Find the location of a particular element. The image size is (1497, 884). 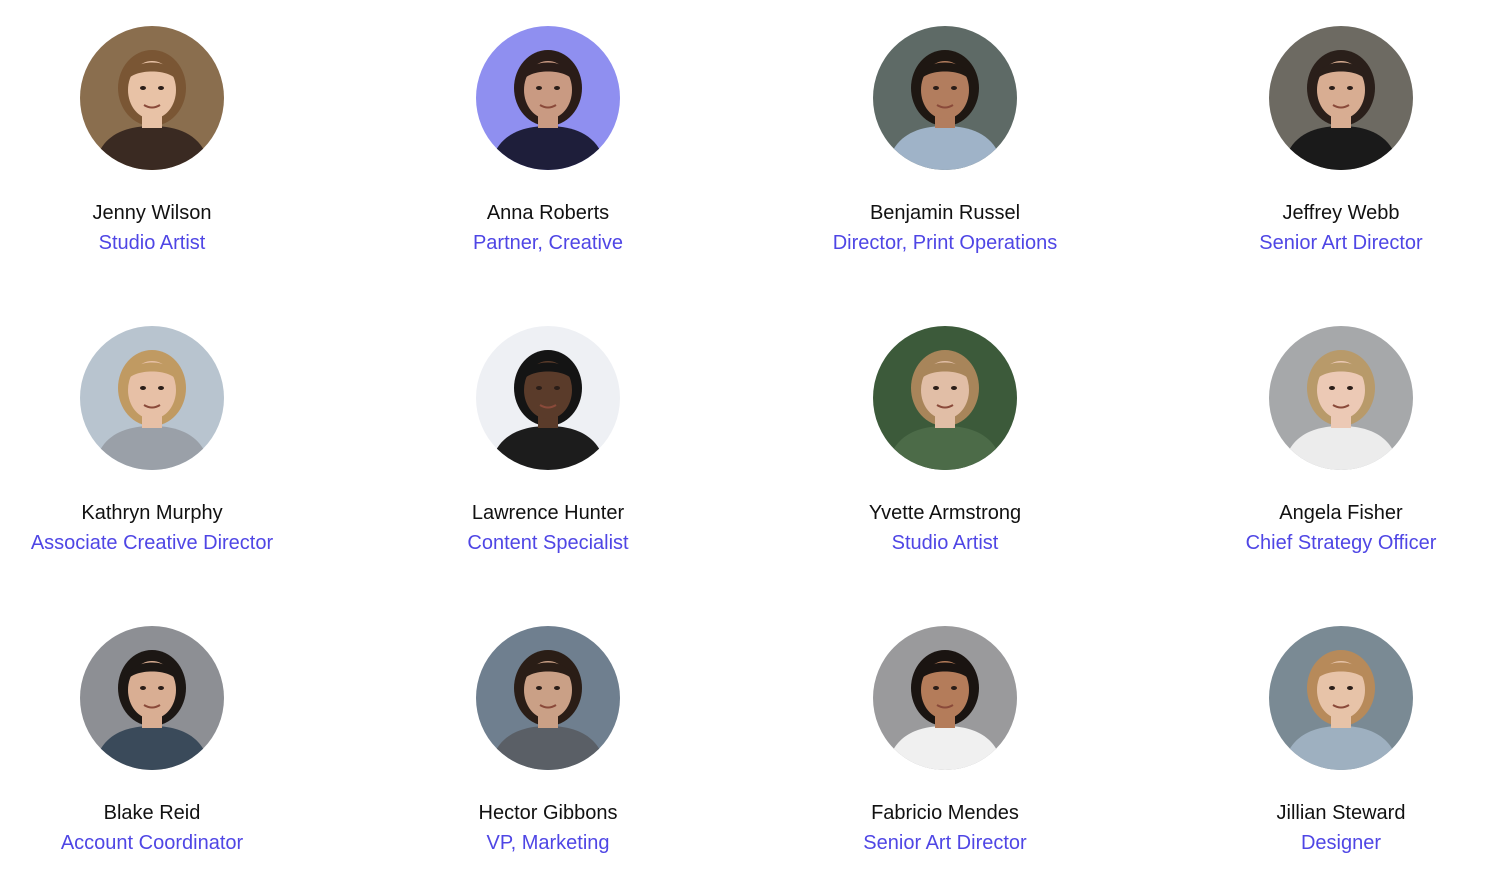

member-name: Fabricio Mendes is located at coordinates (945, 813).